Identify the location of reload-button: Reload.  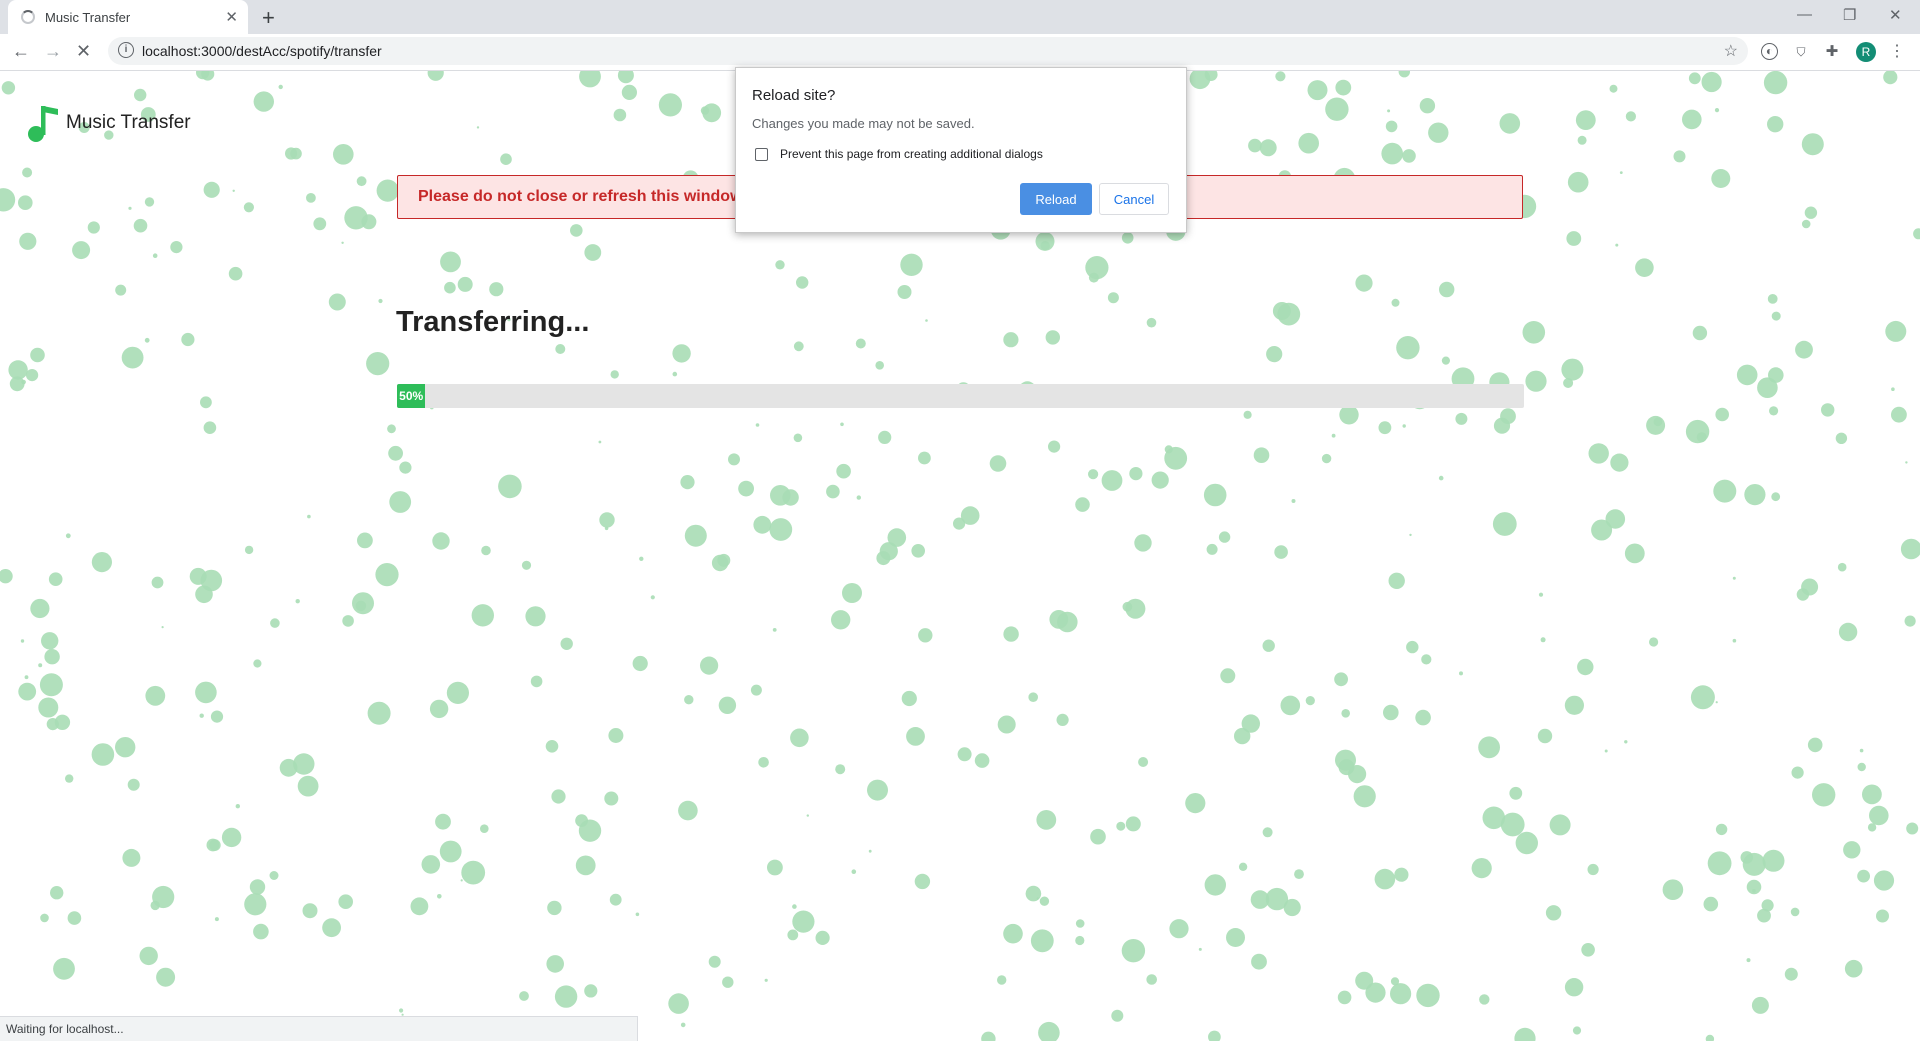
(1056, 199).